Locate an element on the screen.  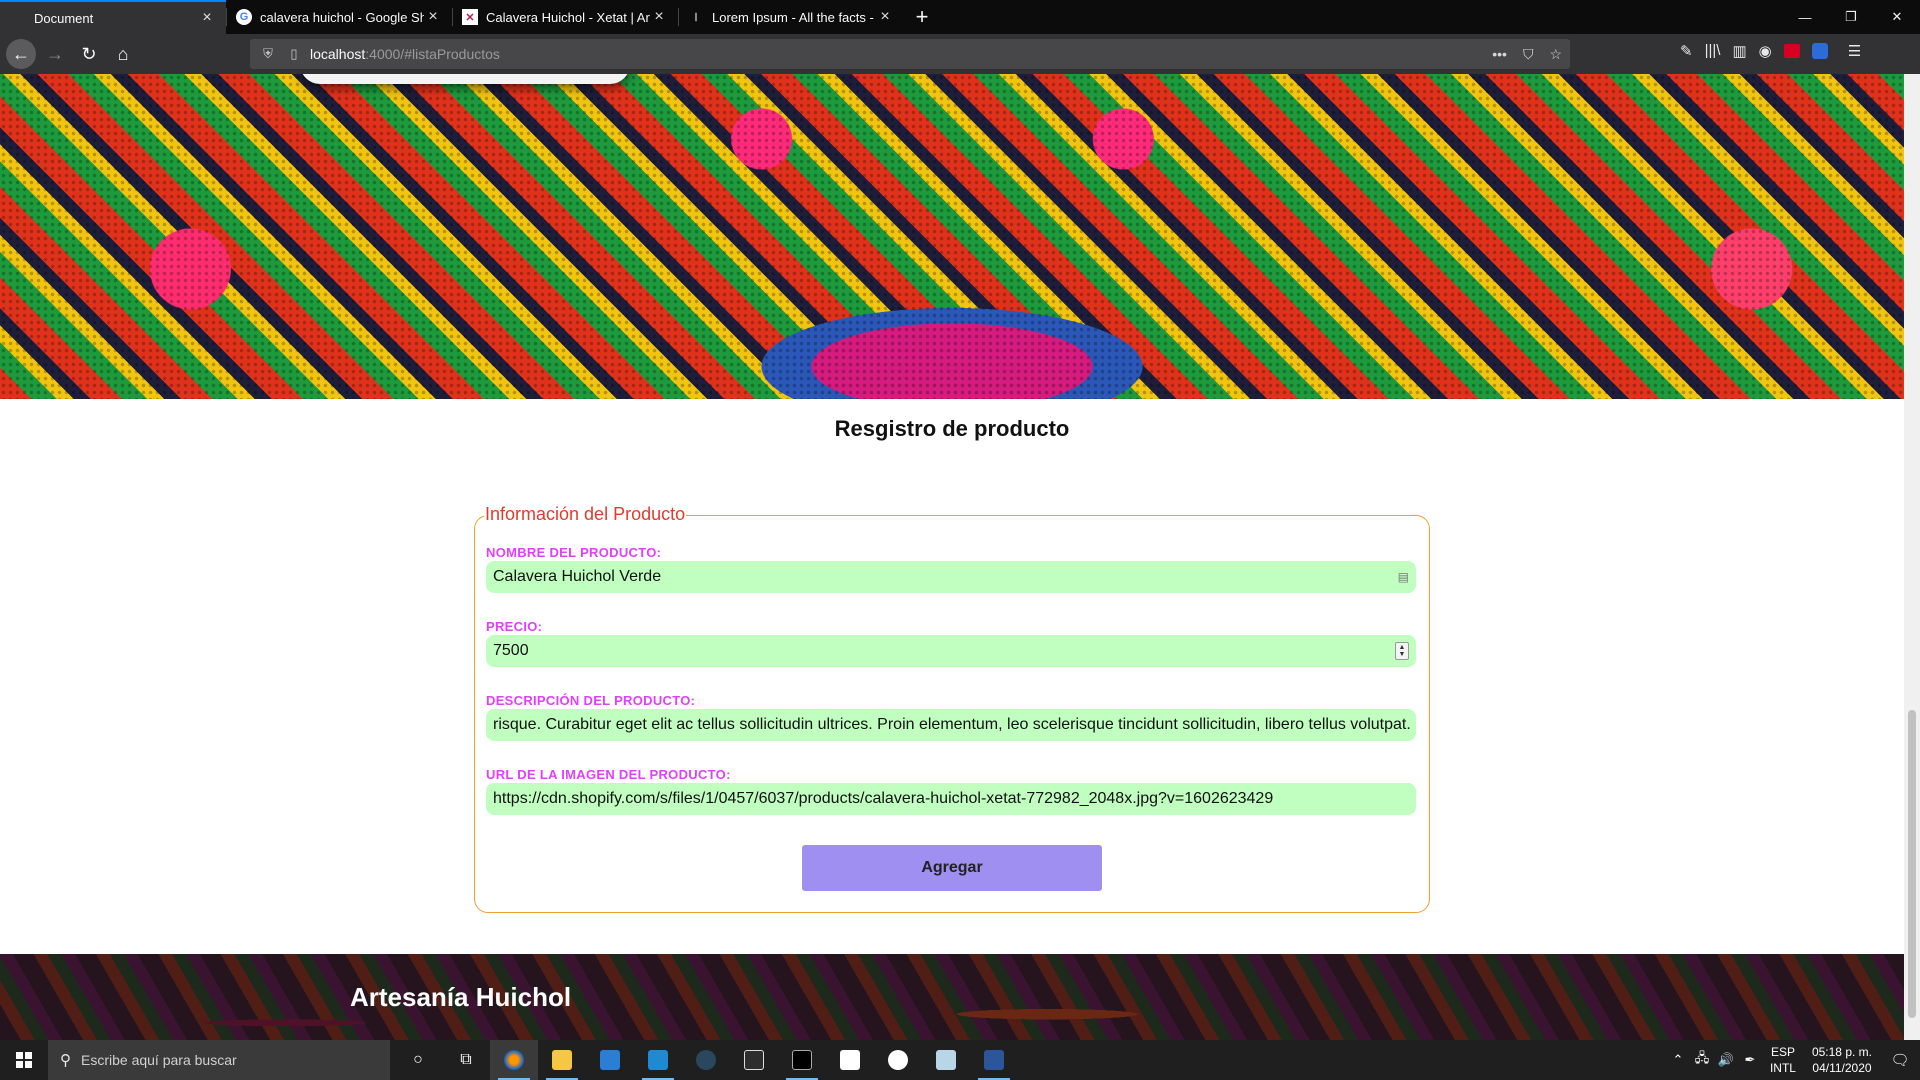
taskbar-apps: ○ ⧉ is located at coordinates (706, 1060).